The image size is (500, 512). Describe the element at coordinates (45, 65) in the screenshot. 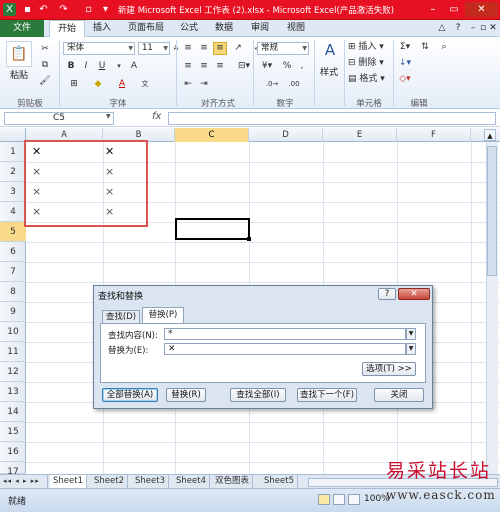

I see `copy-icon: ⧉` at that location.